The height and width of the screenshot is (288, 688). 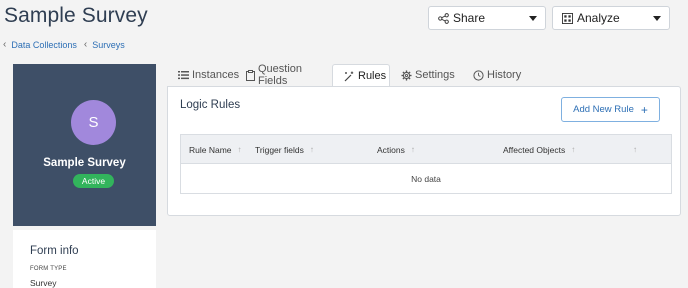 I want to click on column-header-trigger-fields: Trigger fields ↑, so click(x=284, y=149).